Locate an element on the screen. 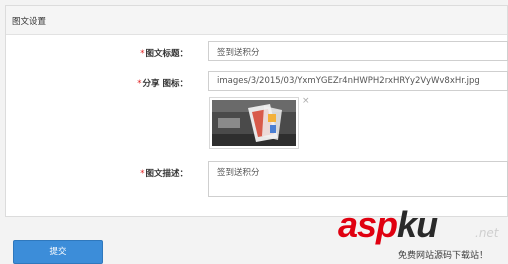 Image resolution: width=508 pixels, height=264 pixels. title-input: 签到送积分 is located at coordinates (358, 51).